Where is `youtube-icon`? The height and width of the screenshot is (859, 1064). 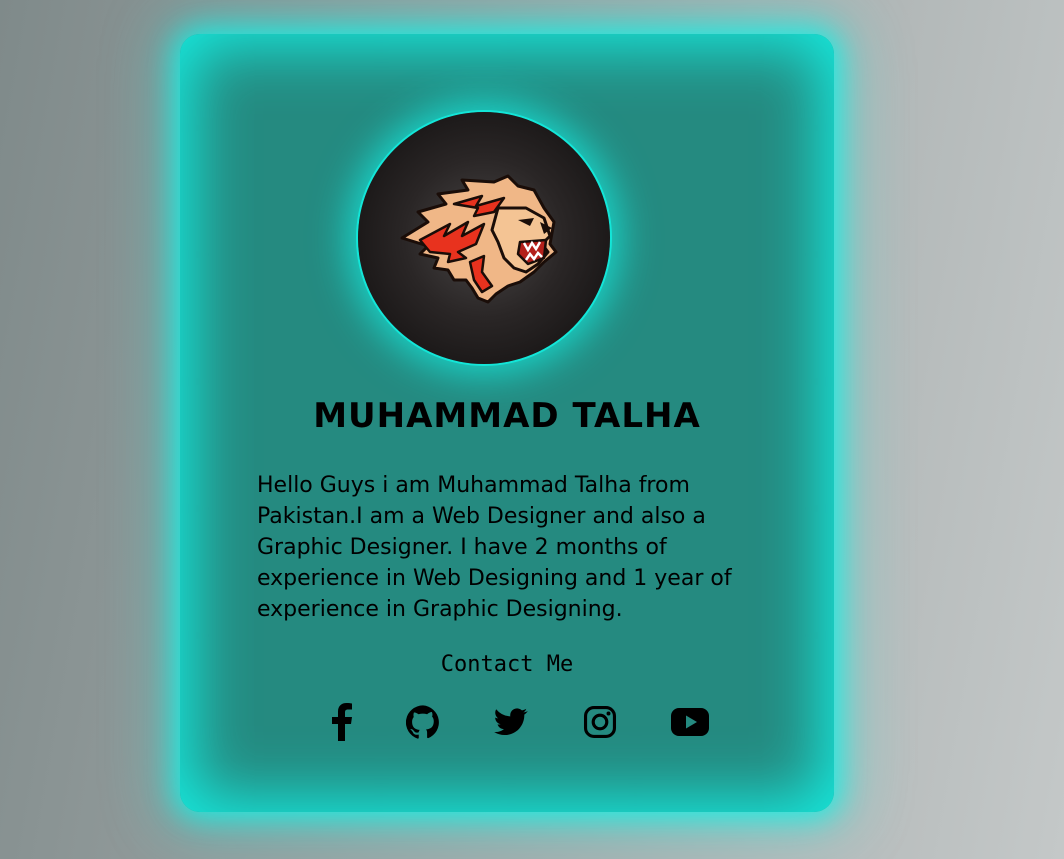
youtube-icon is located at coordinates (690, 722).